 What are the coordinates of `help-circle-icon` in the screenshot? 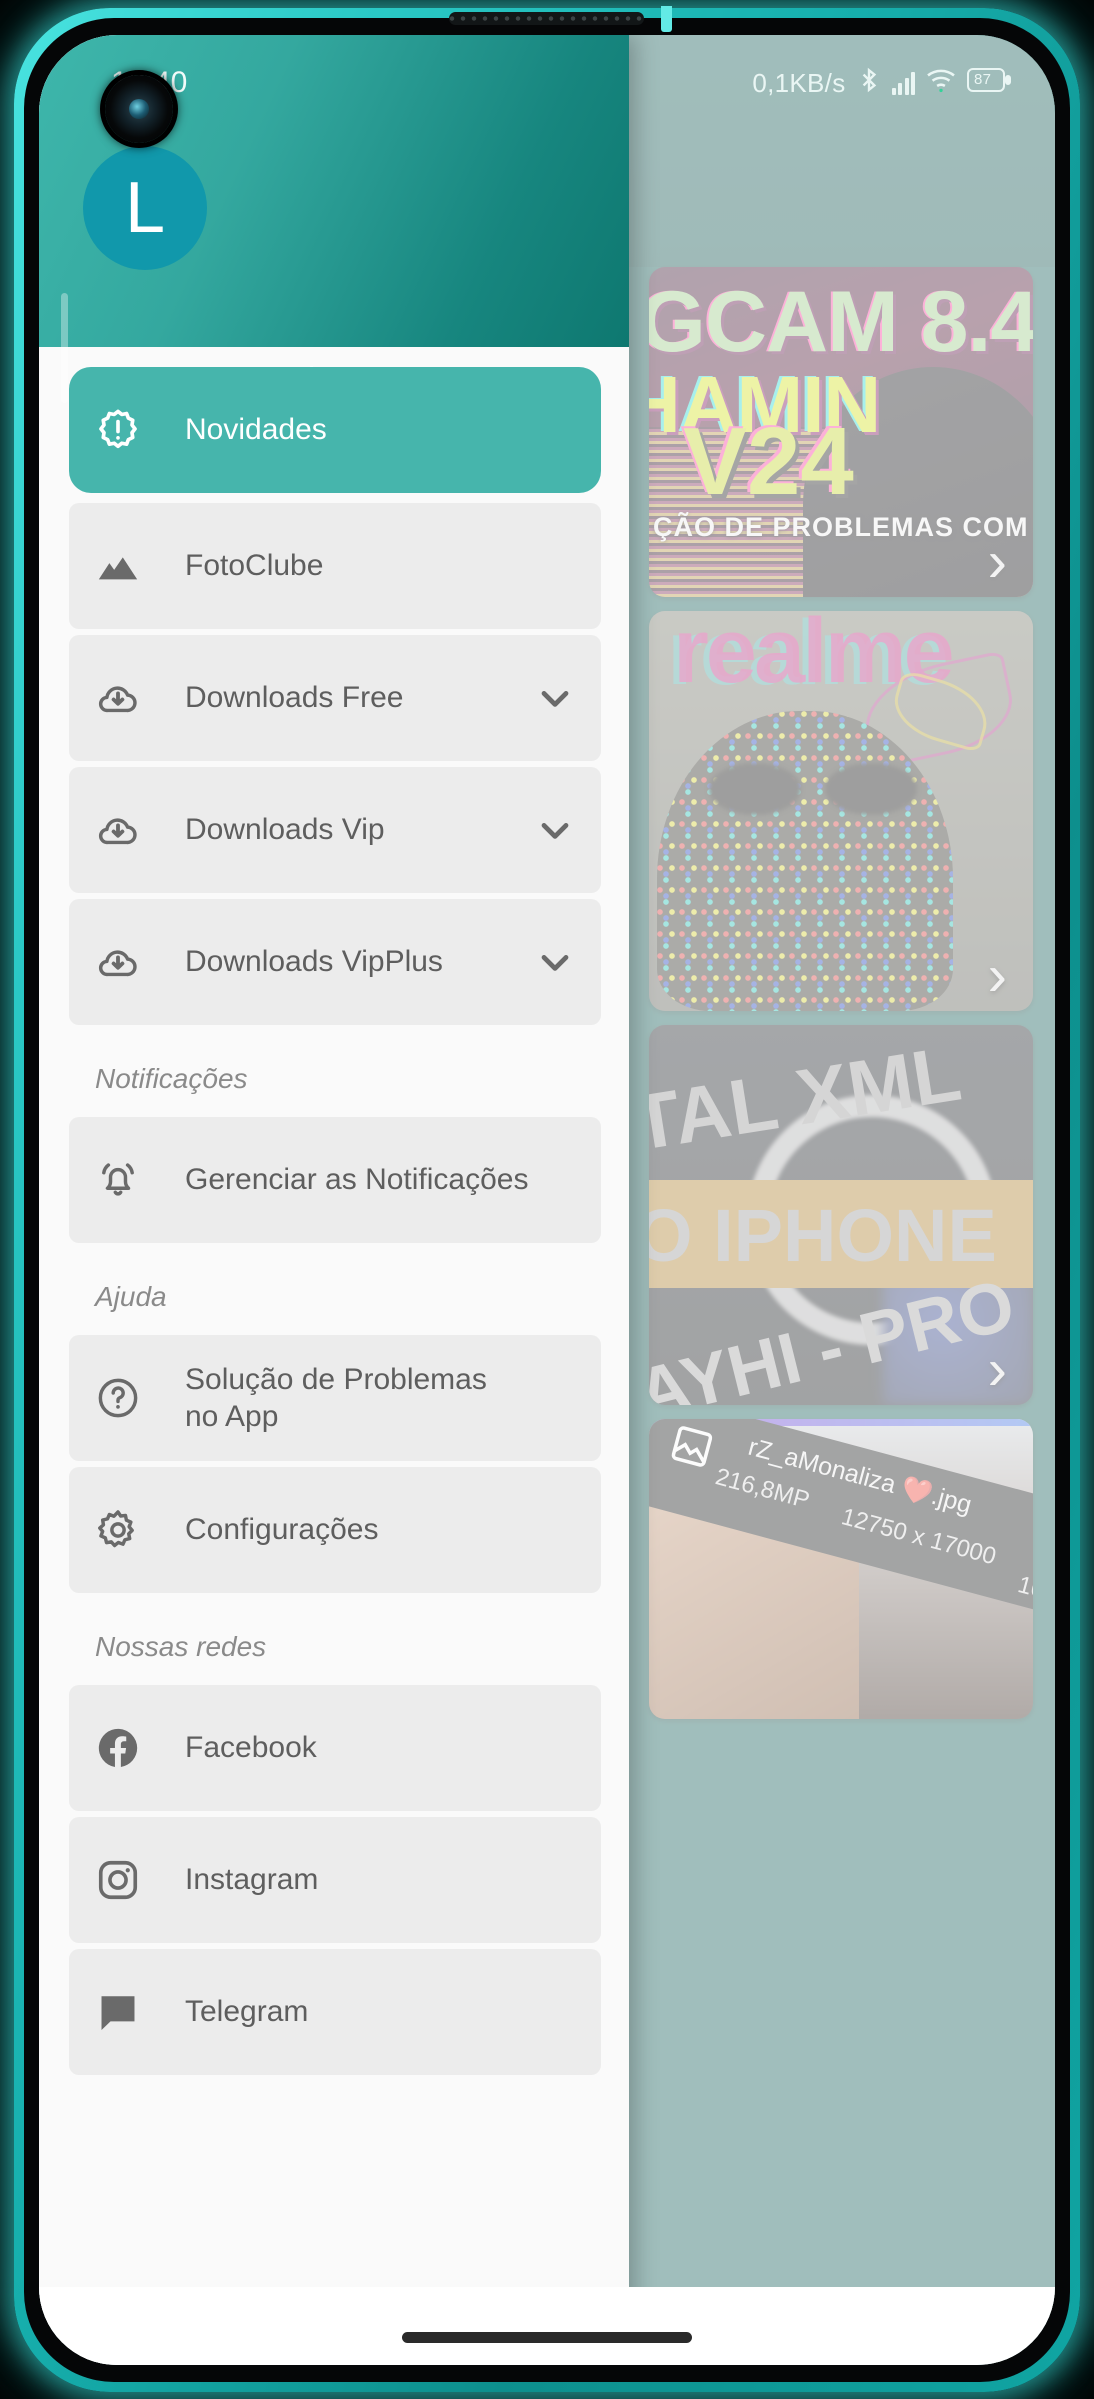 It's located at (128, 1398).